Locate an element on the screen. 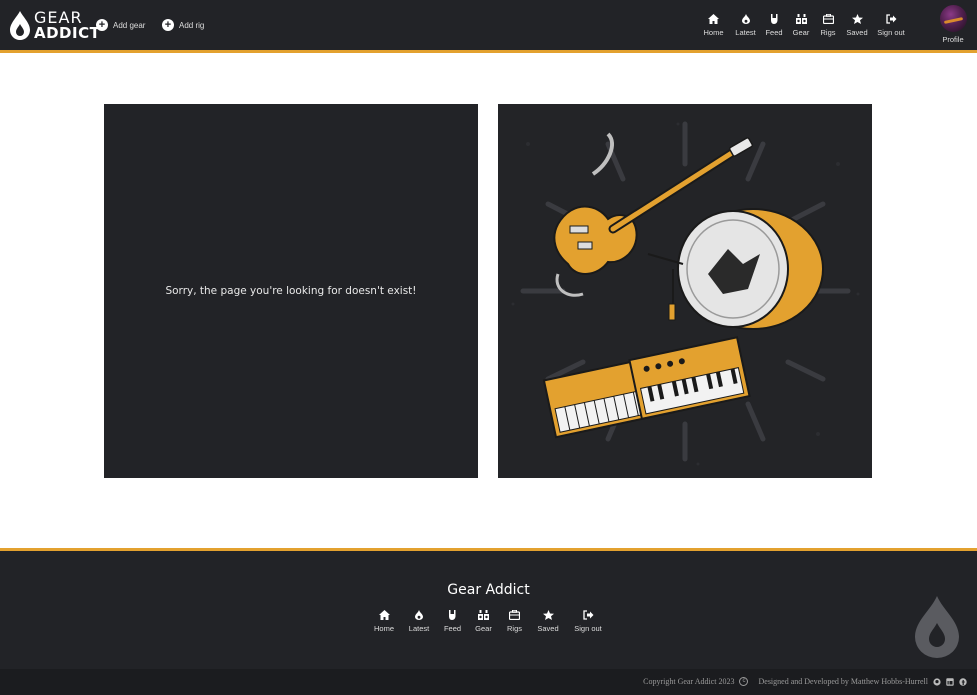 This screenshot has width=977, height=695. footer-nav-gear: Gear is located at coordinates (483, 621).